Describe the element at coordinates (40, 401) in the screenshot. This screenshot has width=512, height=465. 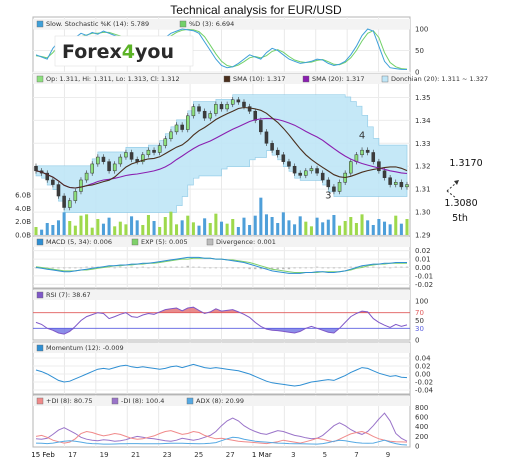
I see `adx-legend-swatch` at that location.